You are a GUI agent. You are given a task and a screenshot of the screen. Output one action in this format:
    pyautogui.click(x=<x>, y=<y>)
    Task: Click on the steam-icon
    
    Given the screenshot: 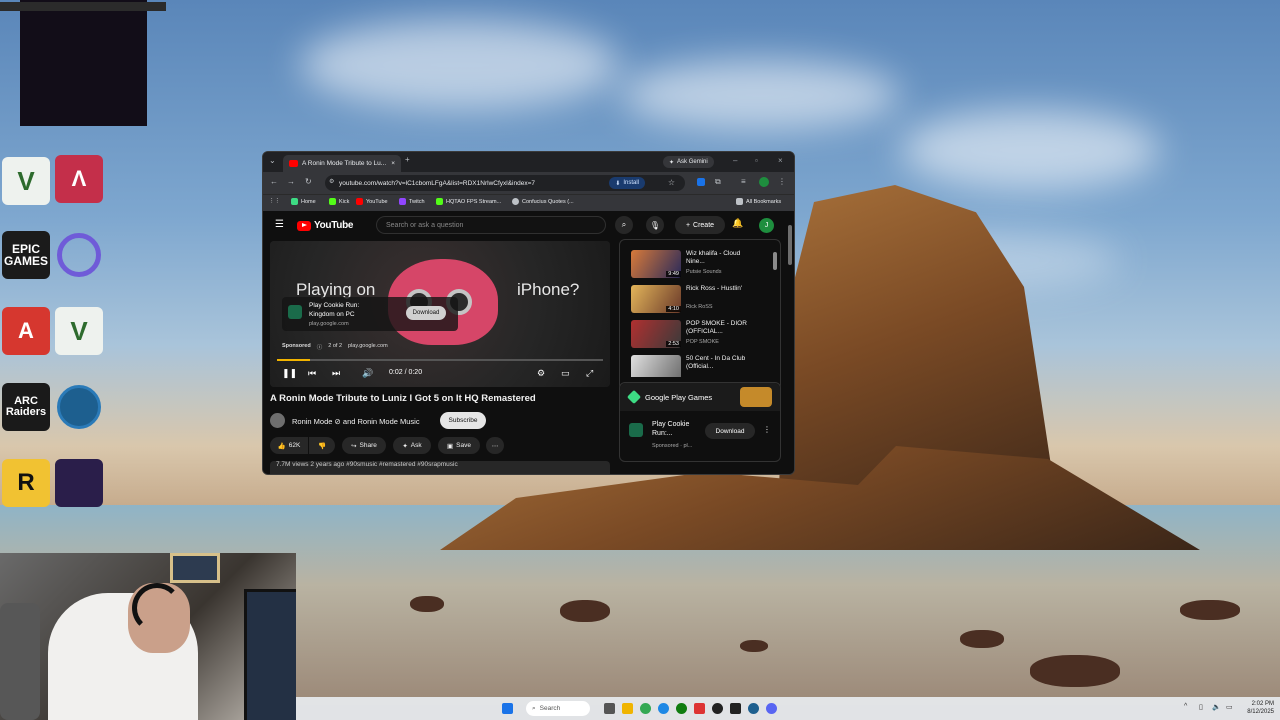 What is the action you would take?
    pyautogui.click(x=79, y=407)
    